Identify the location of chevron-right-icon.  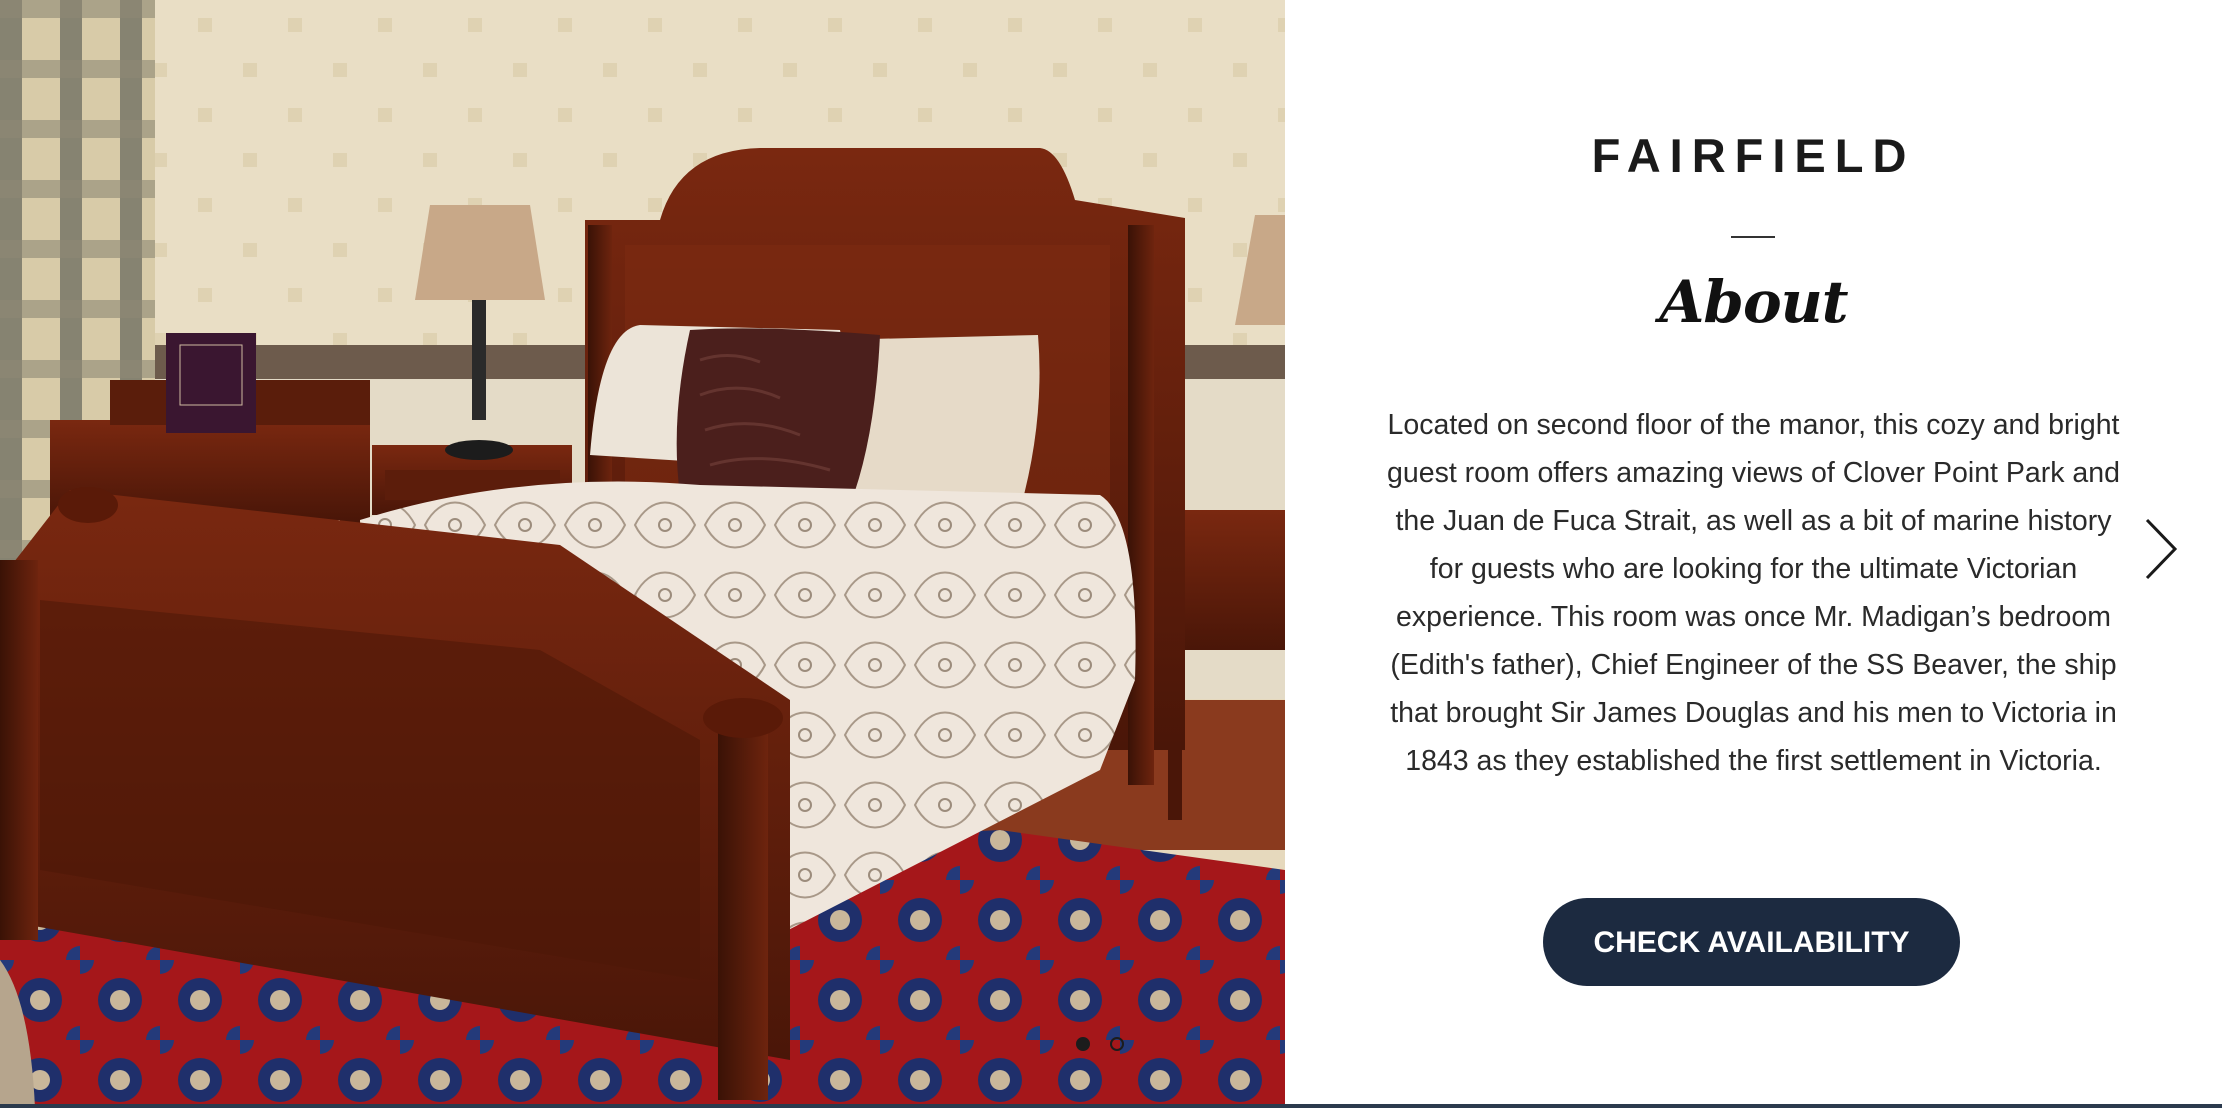
(2161, 549).